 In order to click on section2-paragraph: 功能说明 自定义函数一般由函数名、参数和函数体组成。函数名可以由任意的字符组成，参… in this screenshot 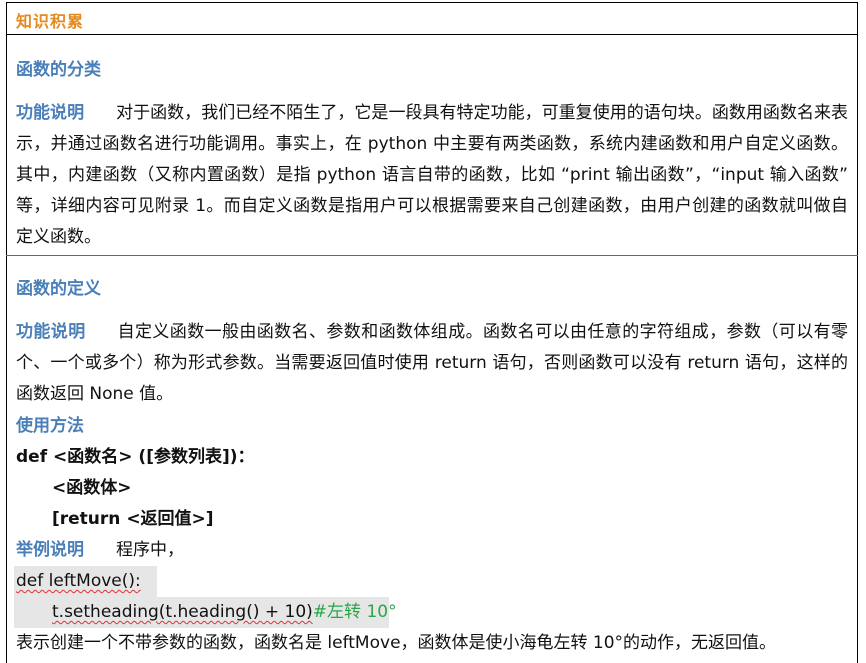, I will do `click(432, 363)`.